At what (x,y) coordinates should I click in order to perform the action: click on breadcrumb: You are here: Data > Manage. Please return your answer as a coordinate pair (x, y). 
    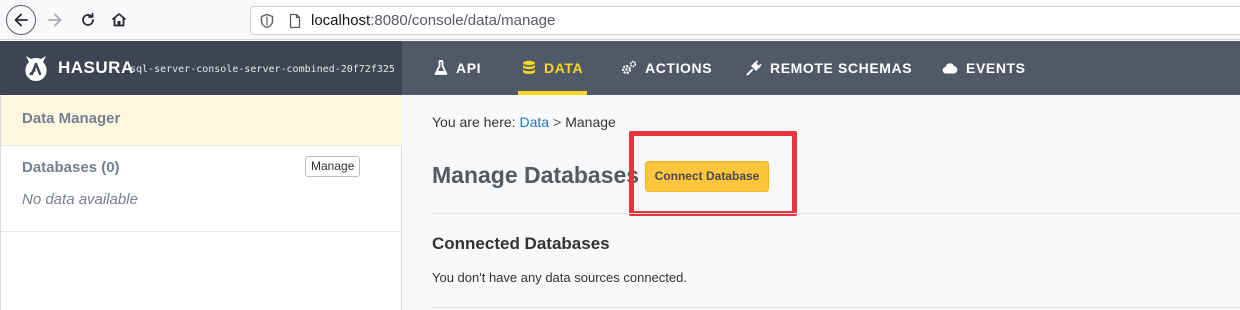
    Looking at the image, I should click on (524, 122).